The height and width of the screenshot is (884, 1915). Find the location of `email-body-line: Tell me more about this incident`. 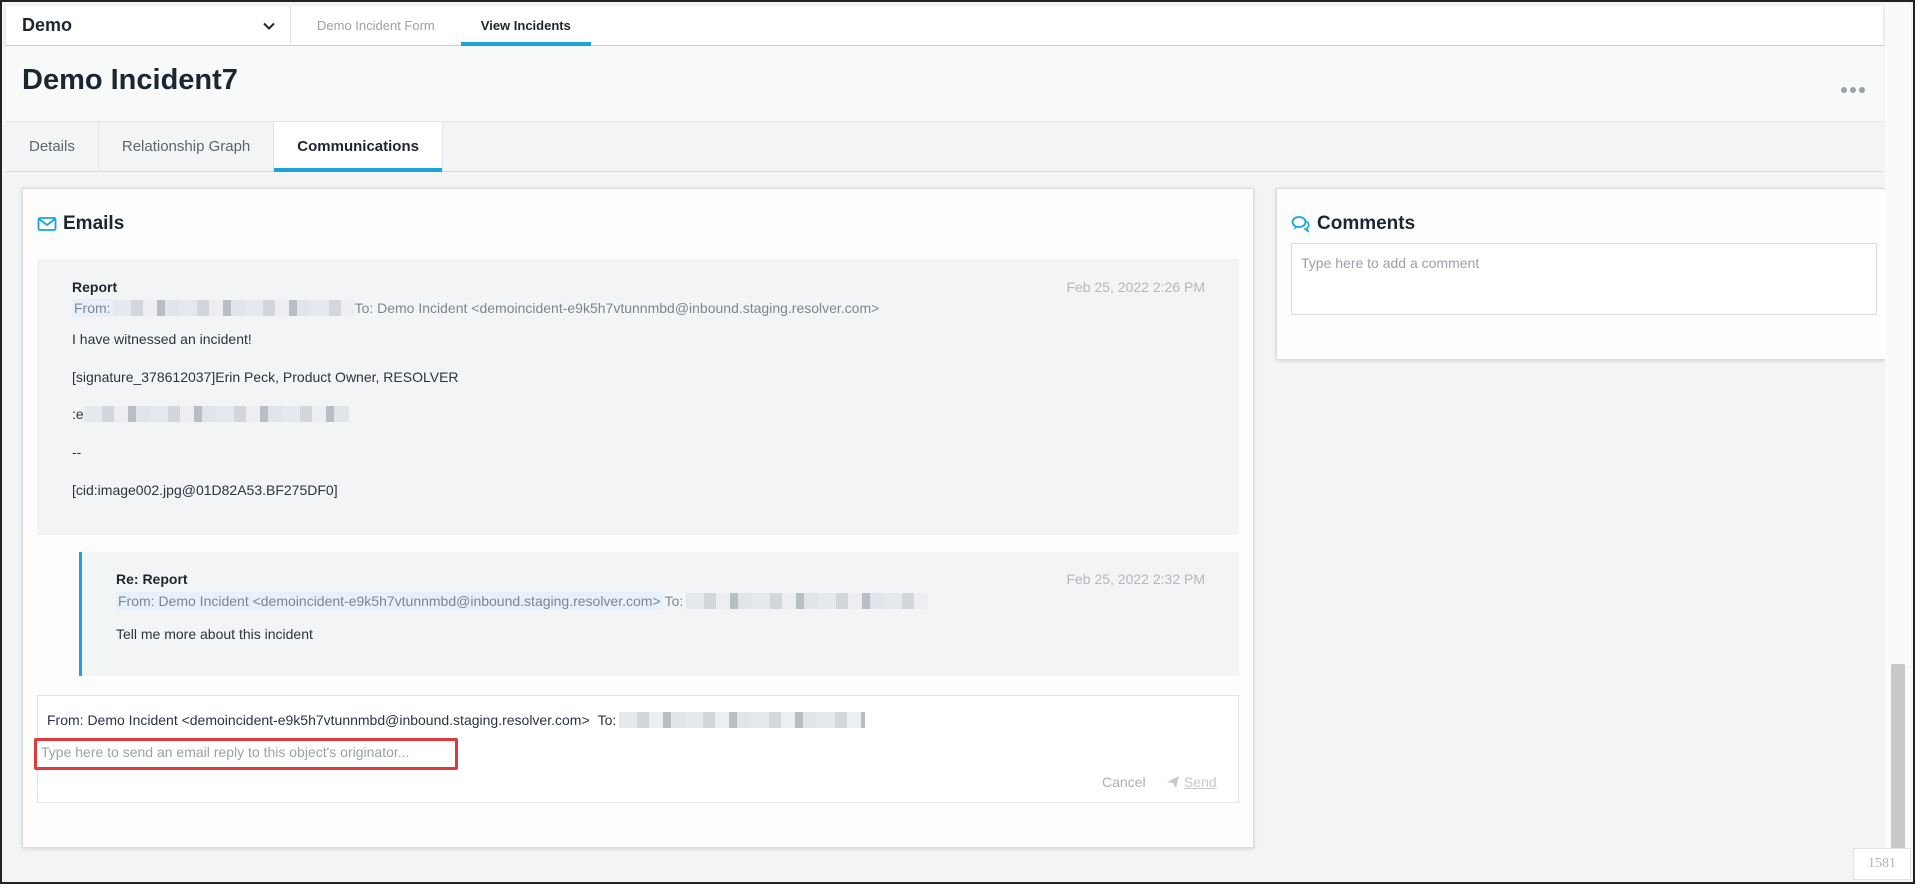

email-body-line: Tell me more about this incident is located at coordinates (214, 634).